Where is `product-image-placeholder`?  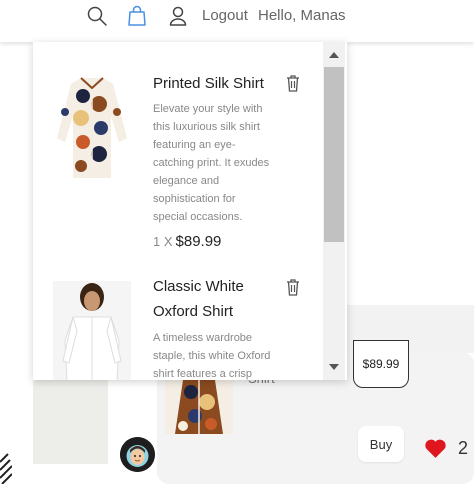
product-image-placeholder is located at coordinates (70, 422).